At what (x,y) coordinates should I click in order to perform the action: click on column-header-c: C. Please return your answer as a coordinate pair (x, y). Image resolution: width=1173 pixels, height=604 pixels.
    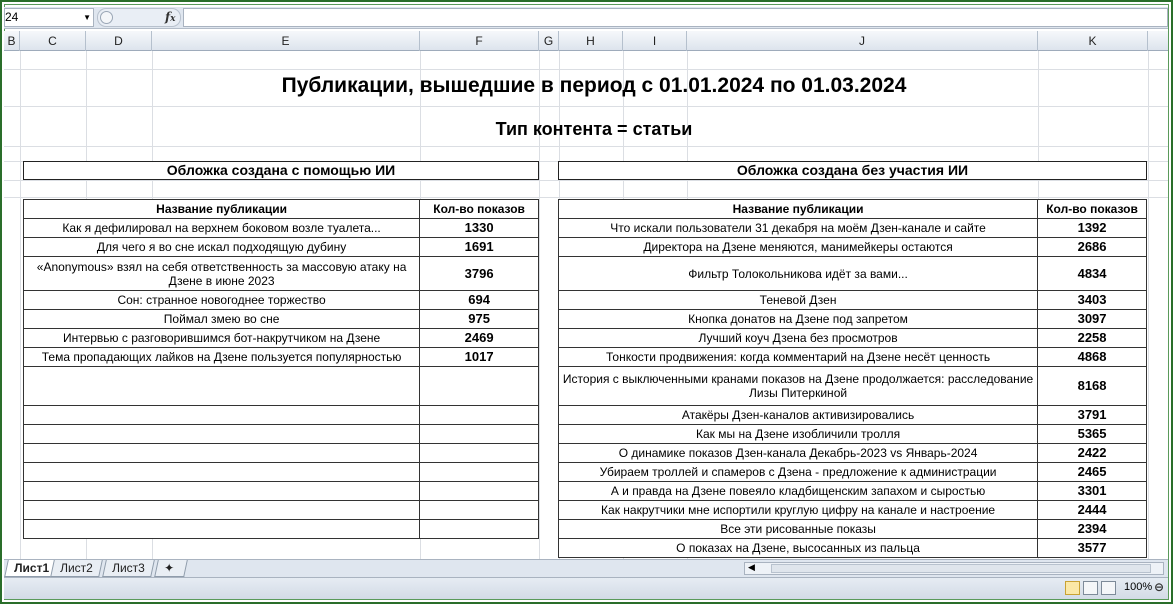
    Looking at the image, I should click on (53, 41).